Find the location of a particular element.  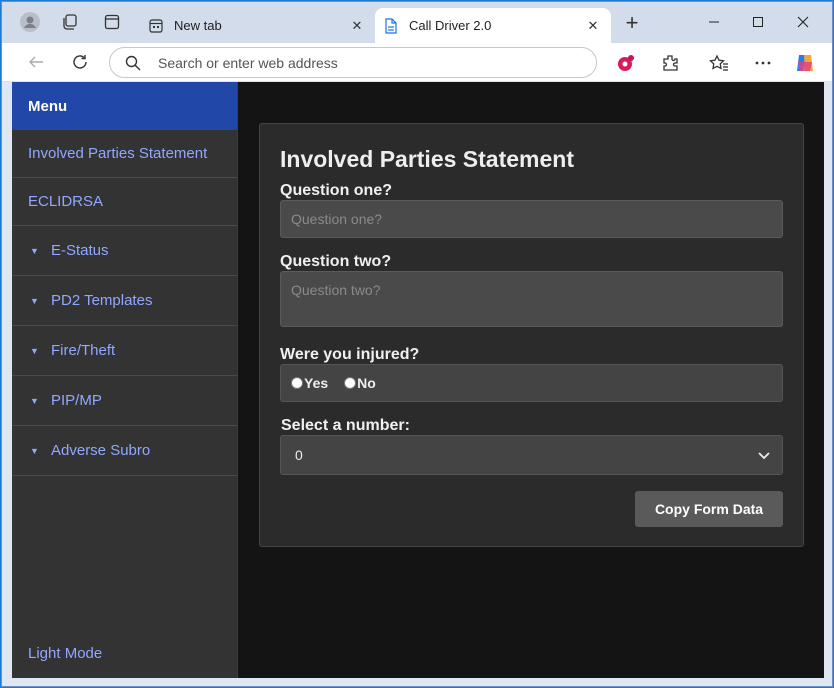

tab-strip: New tab ✕ Call Driver 2.0 ✕ + is located at coordinates (417, 22).